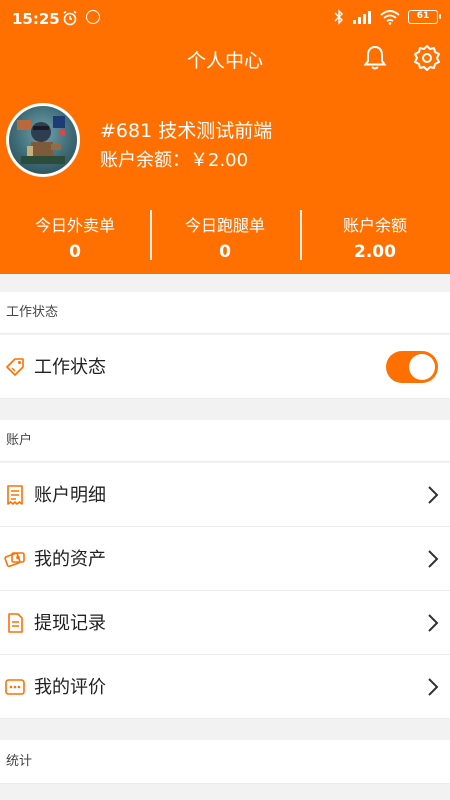  I want to click on stat-account-balance: 账户余额 2.00, so click(375, 234).